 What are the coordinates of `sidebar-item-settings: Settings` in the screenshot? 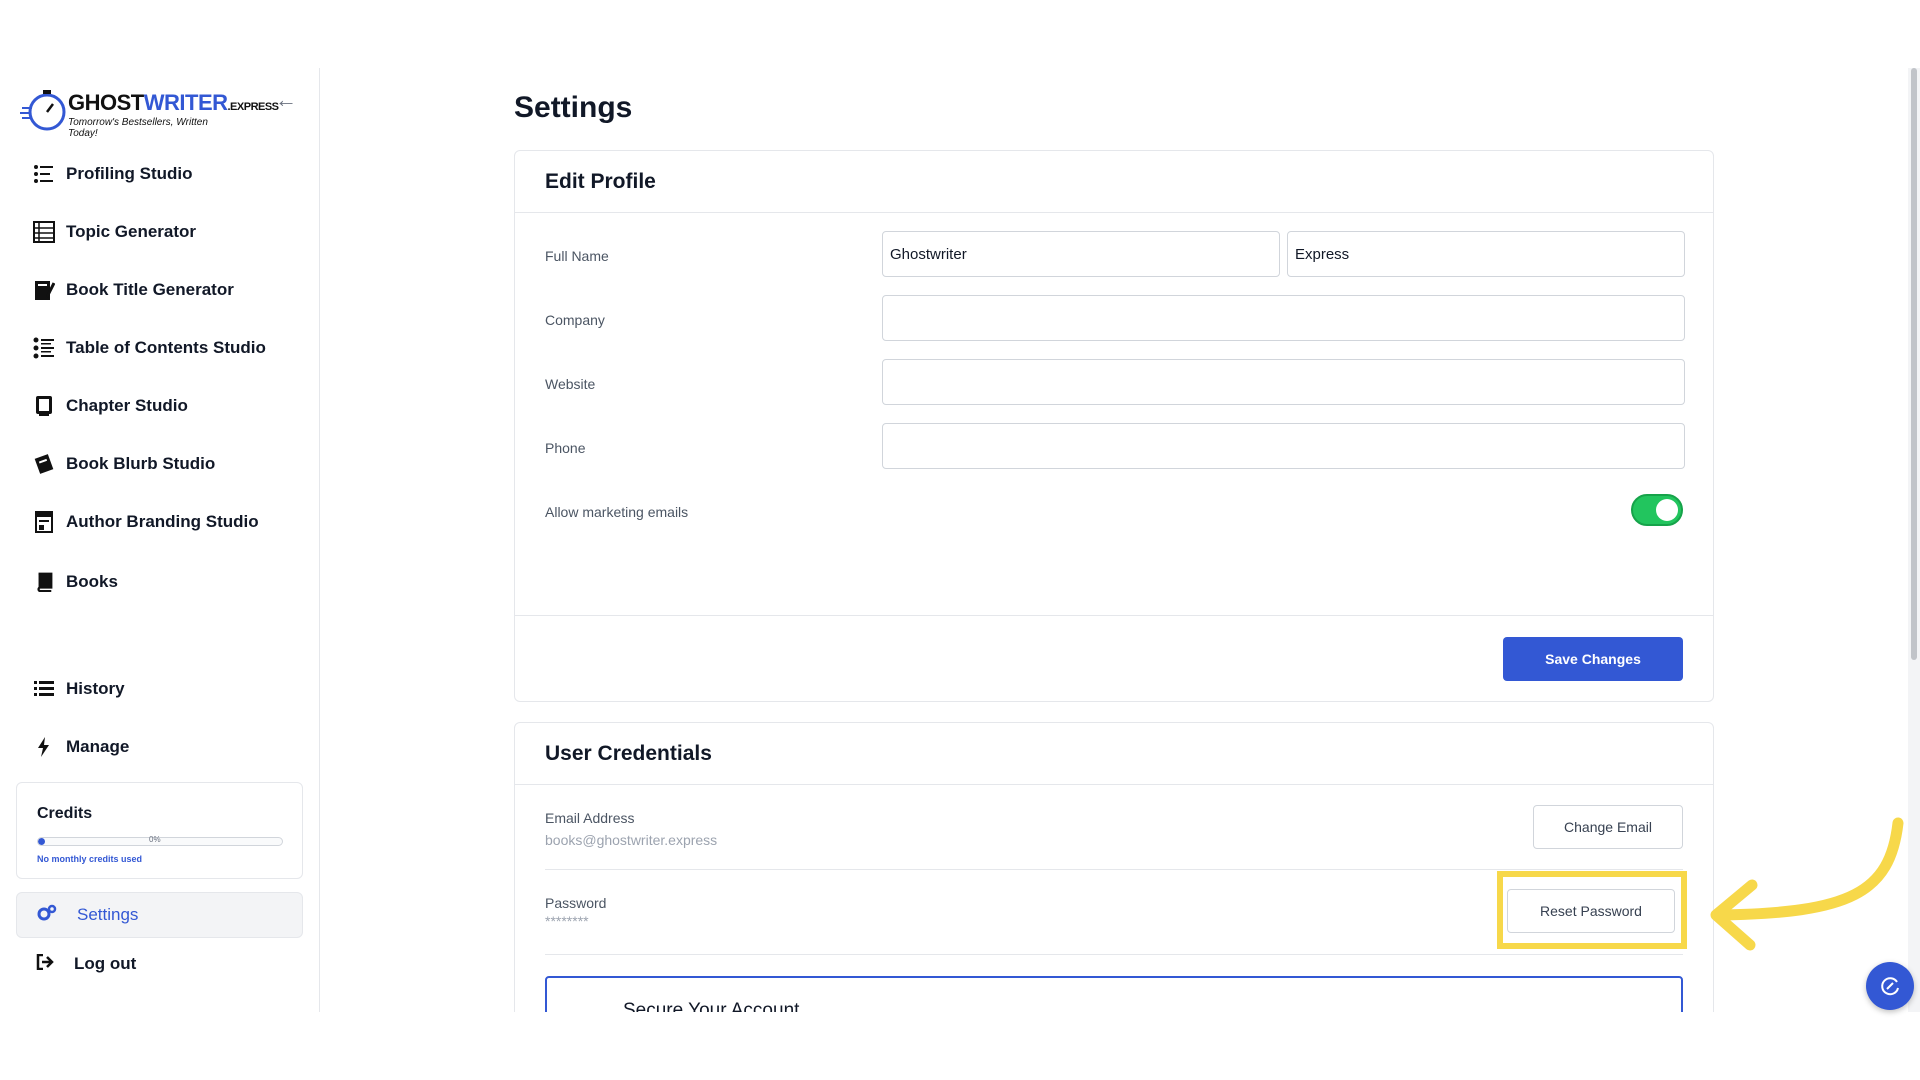 It's located at (159, 915).